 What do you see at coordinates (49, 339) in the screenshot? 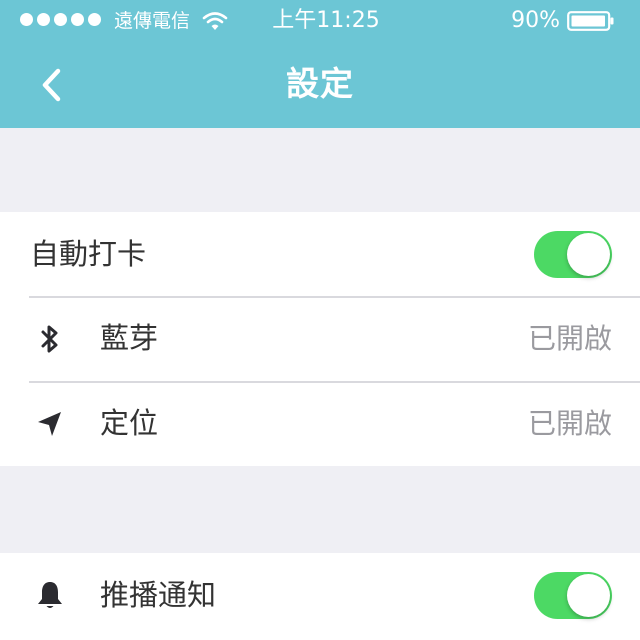
I see `bluetooth-icon` at bounding box center [49, 339].